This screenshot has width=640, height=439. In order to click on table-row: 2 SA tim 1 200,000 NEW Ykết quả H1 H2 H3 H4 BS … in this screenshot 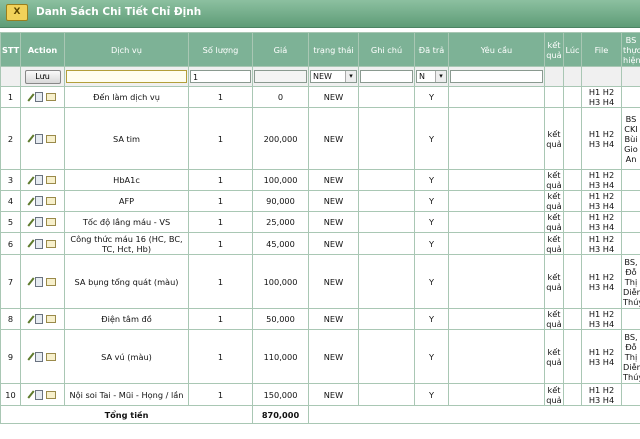, I will do `click(320, 138)`.